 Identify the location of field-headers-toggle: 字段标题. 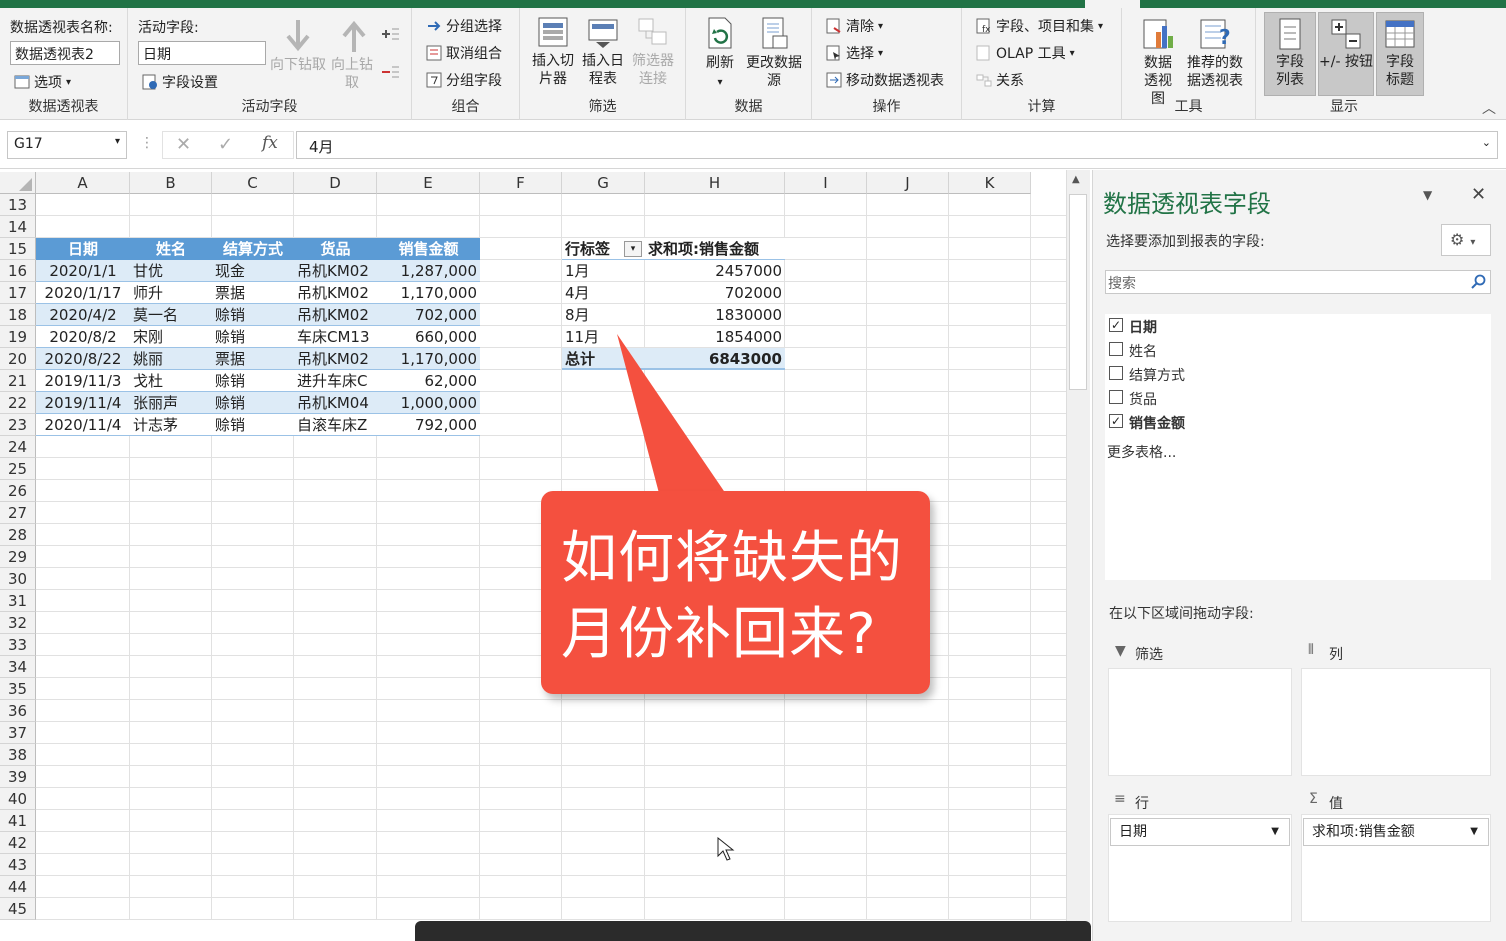
(1400, 54).